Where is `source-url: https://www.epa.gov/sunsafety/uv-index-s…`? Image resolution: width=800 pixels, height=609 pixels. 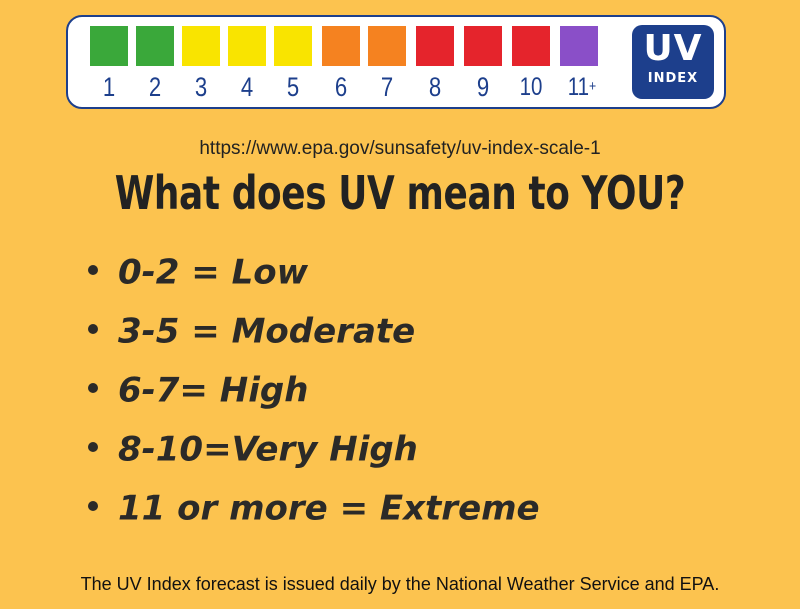 source-url: https://www.epa.gov/sunsafety/uv-index-s… is located at coordinates (400, 148).